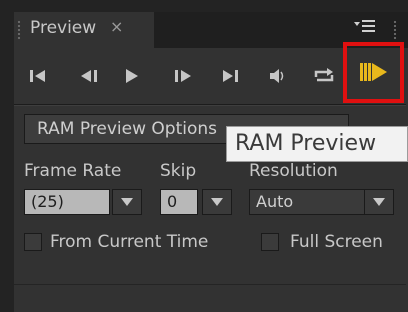 The width and height of the screenshot is (408, 312). I want to click on frame-rate-input: (25), so click(67, 202).